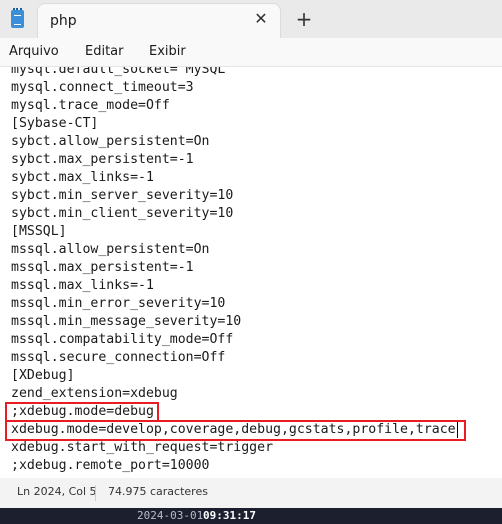 The width and height of the screenshot is (502, 524). What do you see at coordinates (122, 339) in the screenshot?
I see `editor-line: mssql.compatability_mode=Off` at bounding box center [122, 339].